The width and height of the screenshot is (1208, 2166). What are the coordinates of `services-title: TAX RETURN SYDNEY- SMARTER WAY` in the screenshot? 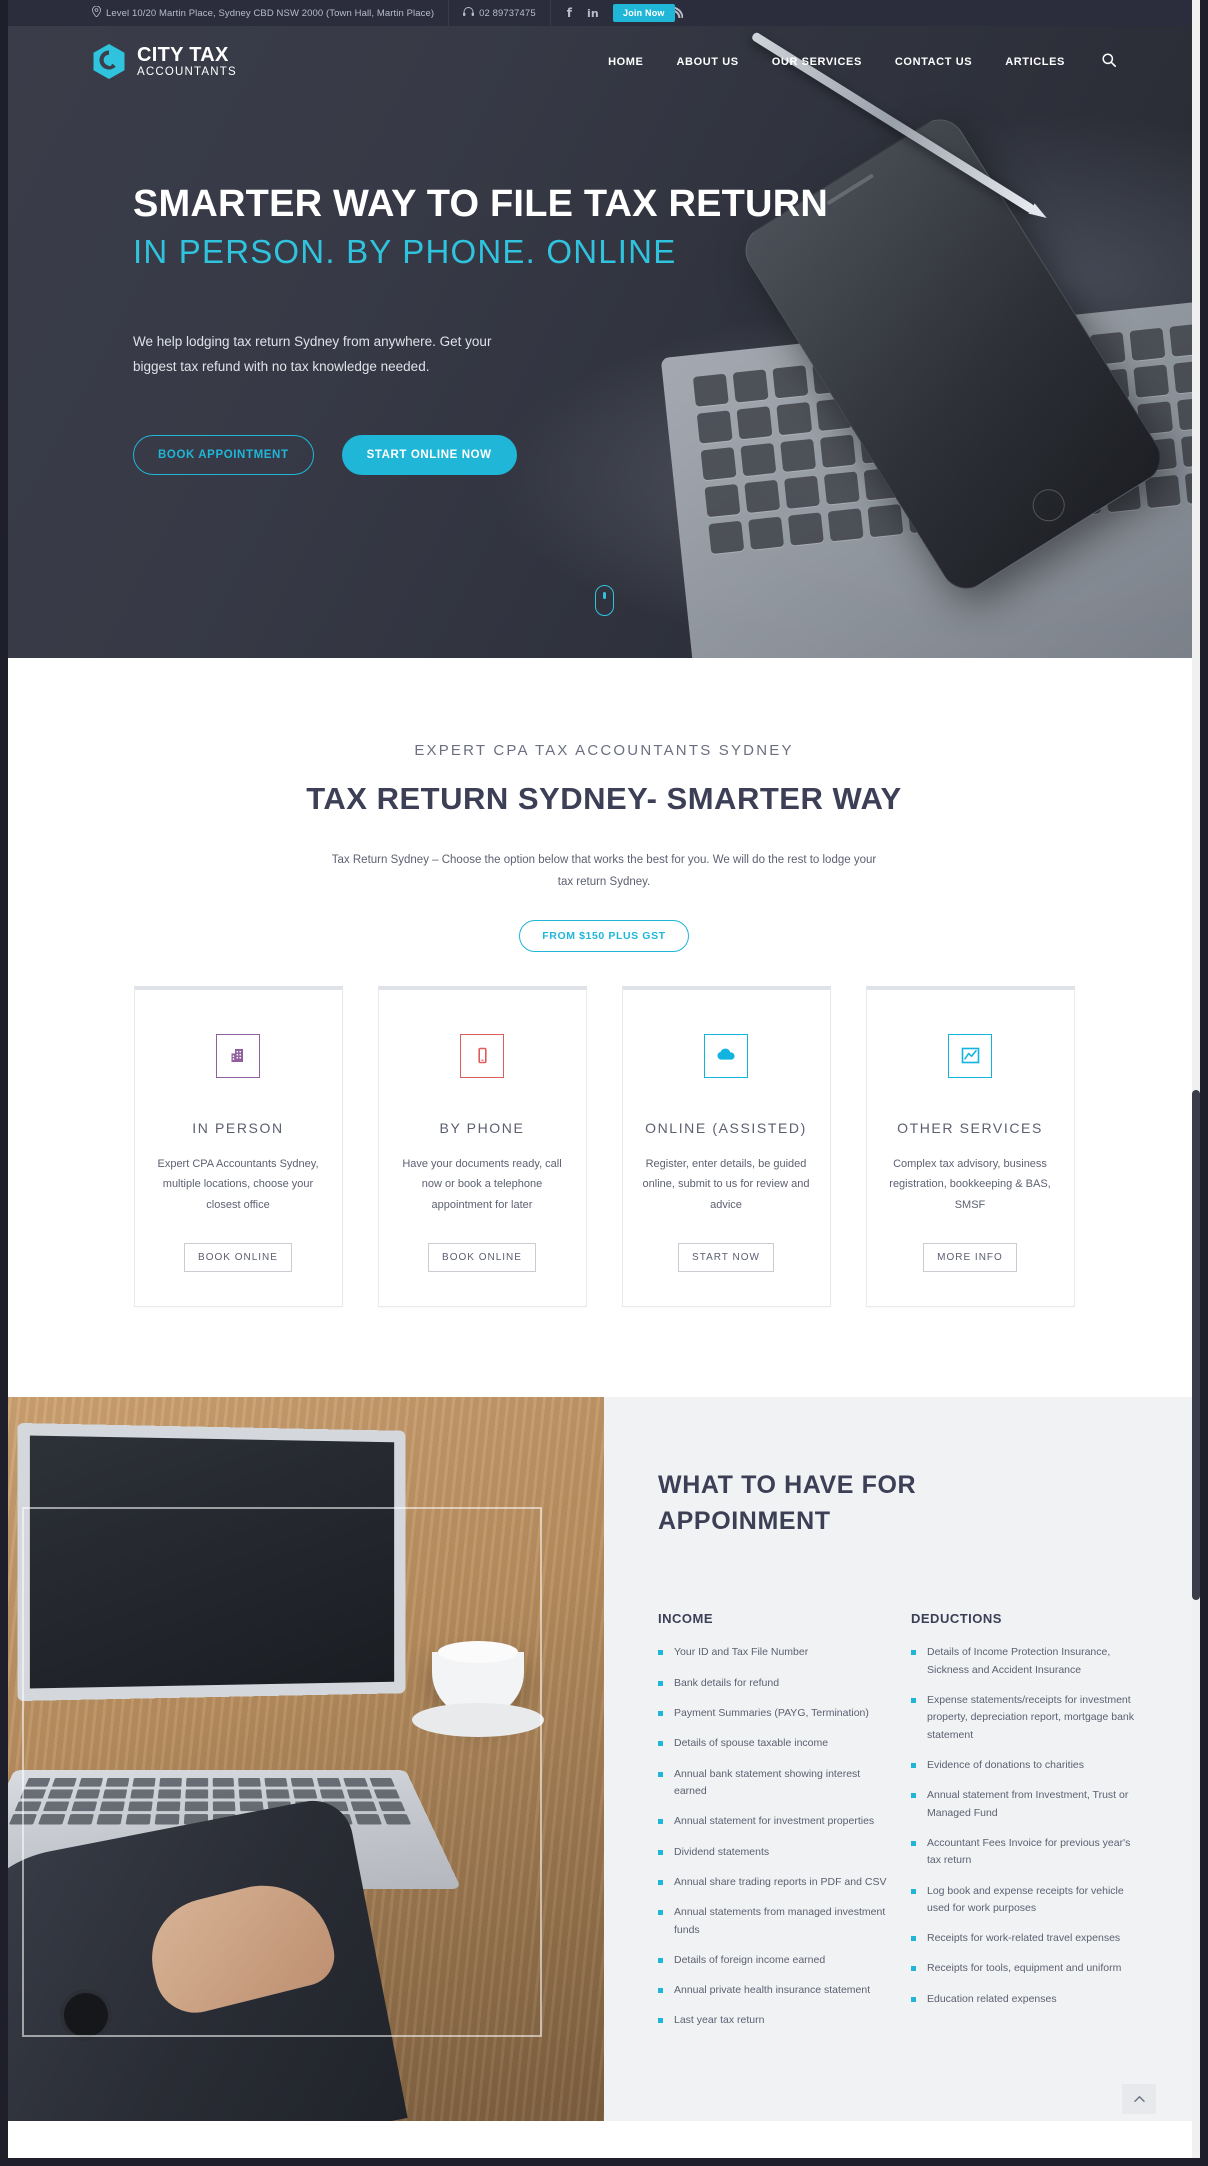 It's located at (604, 798).